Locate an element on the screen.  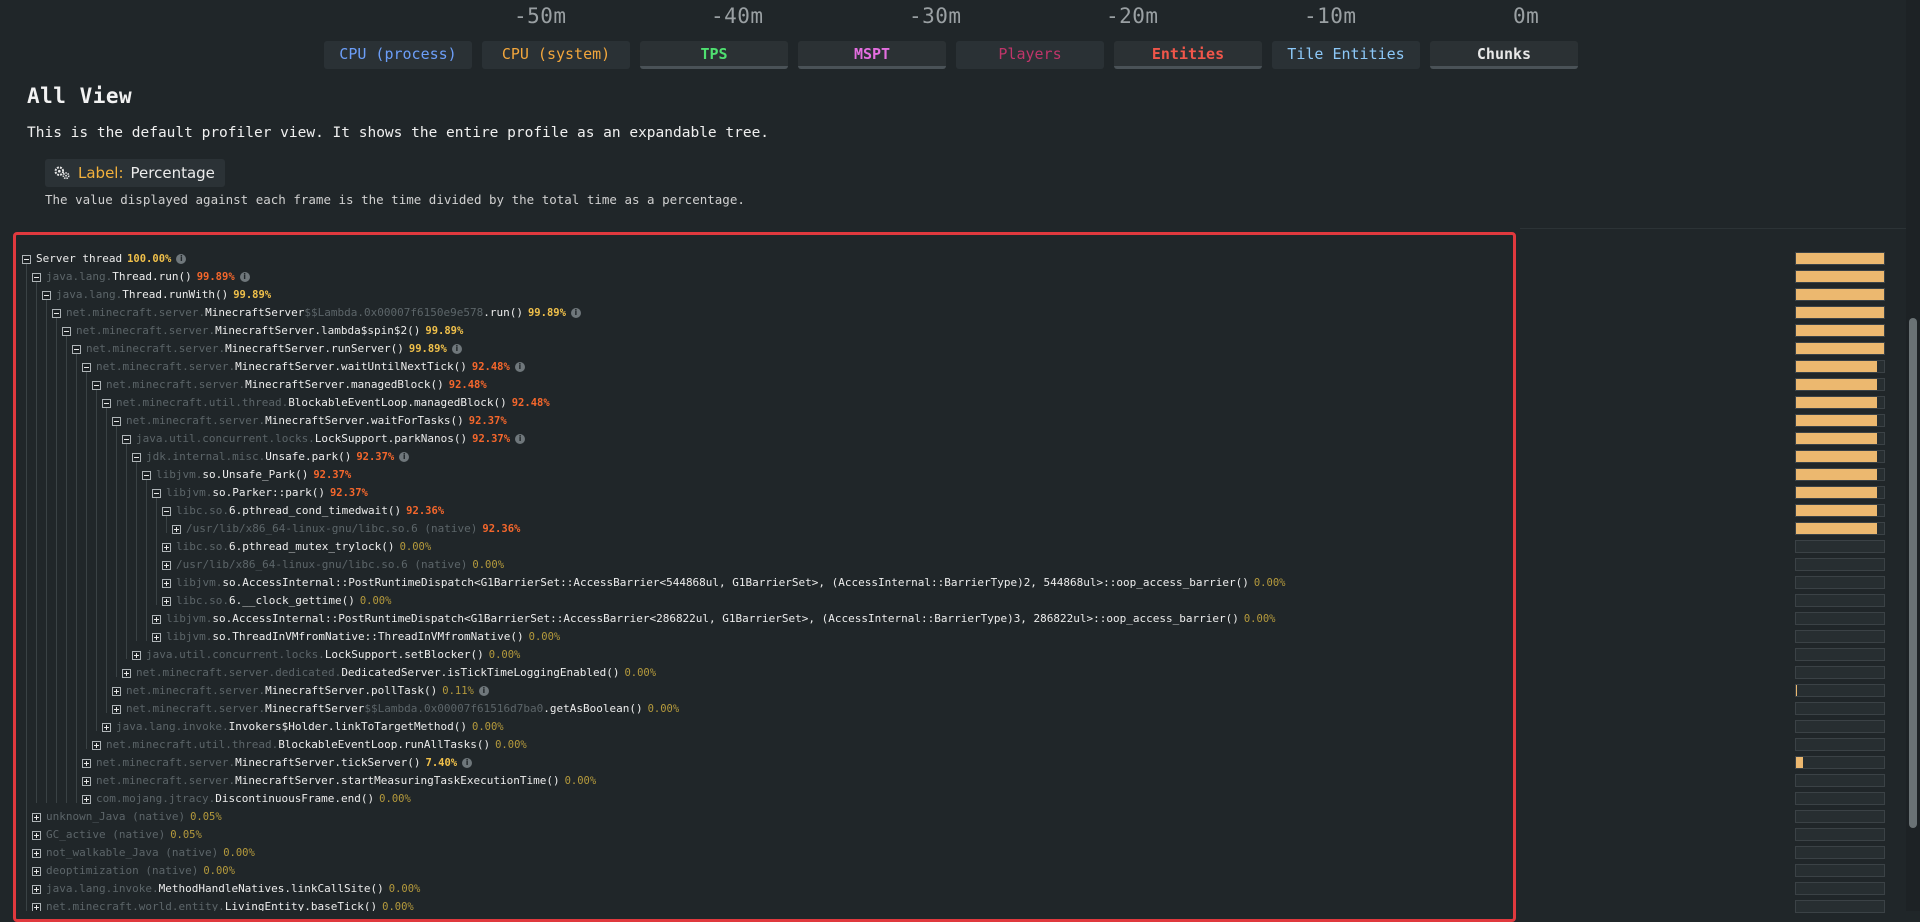
timeline-label: -30m is located at coordinates (935, 16).